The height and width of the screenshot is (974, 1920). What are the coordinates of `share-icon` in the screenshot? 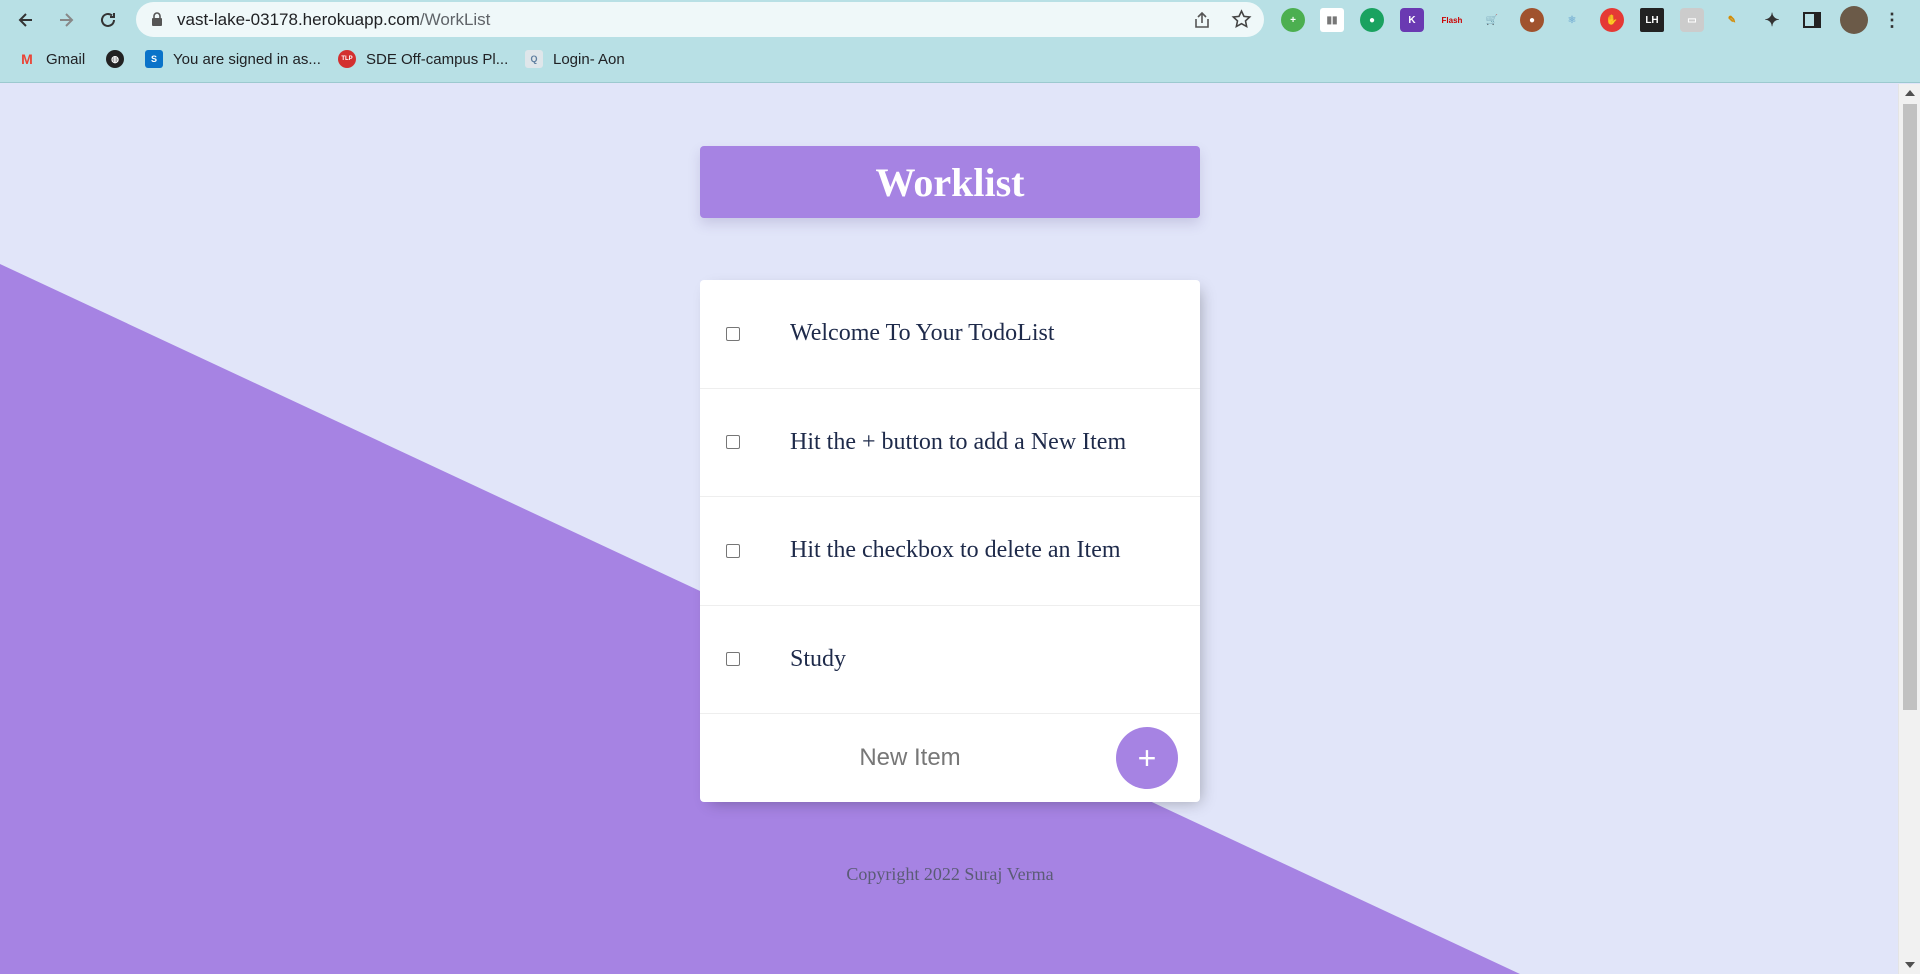 It's located at (1202, 20).